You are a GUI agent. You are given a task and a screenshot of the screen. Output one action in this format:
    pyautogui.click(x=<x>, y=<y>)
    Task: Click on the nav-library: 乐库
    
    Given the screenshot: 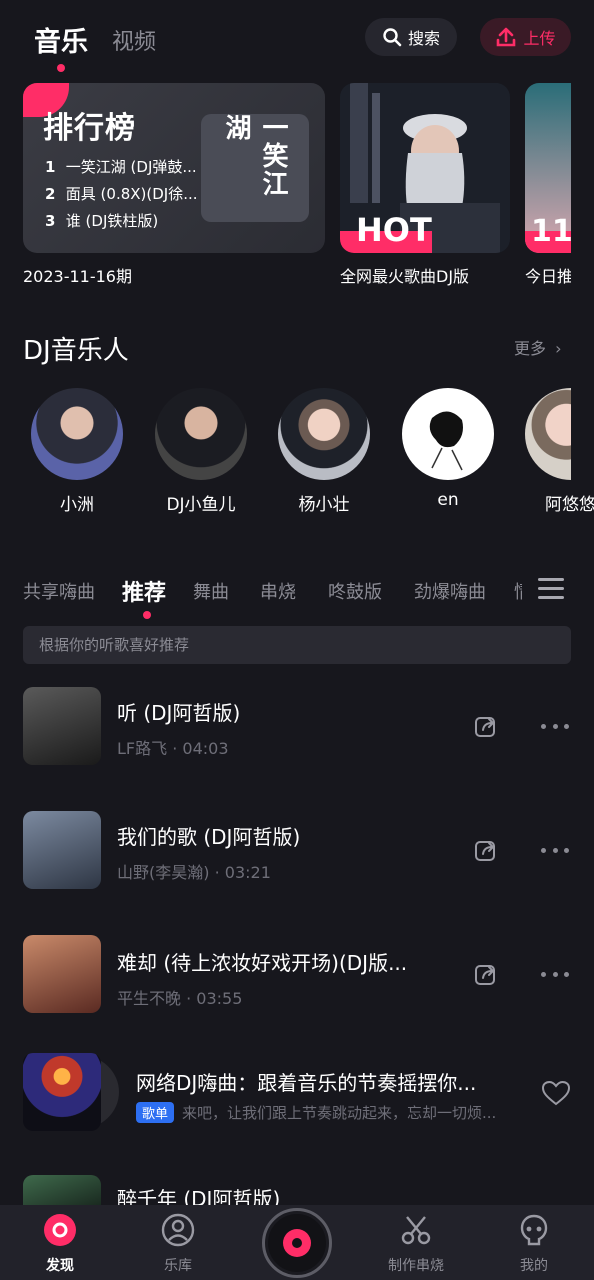 What is the action you would take?
    pyautogui.click(x=178, y=1244)
    